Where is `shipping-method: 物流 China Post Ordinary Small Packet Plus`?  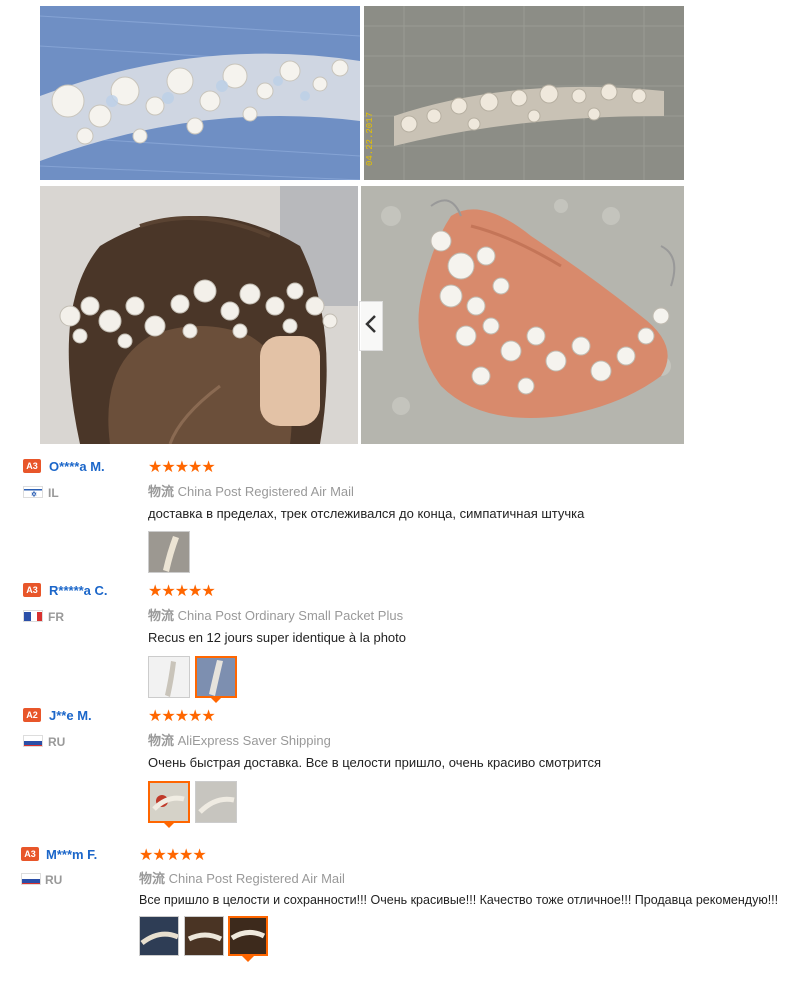
shipping-method: 物流 China Post Ordinary Small Packet Plus is located at coordinates (275, 614).